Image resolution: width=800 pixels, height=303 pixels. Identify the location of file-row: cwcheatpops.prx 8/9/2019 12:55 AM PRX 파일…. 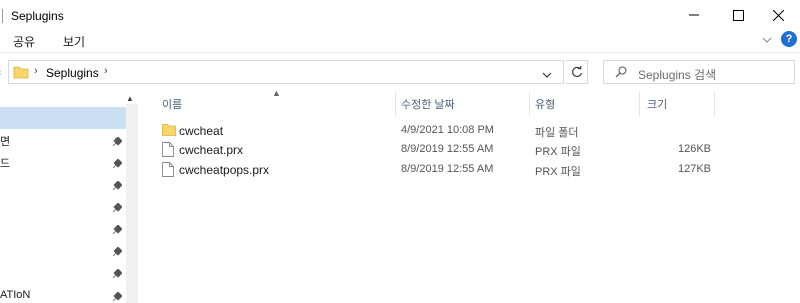
(437, 170).